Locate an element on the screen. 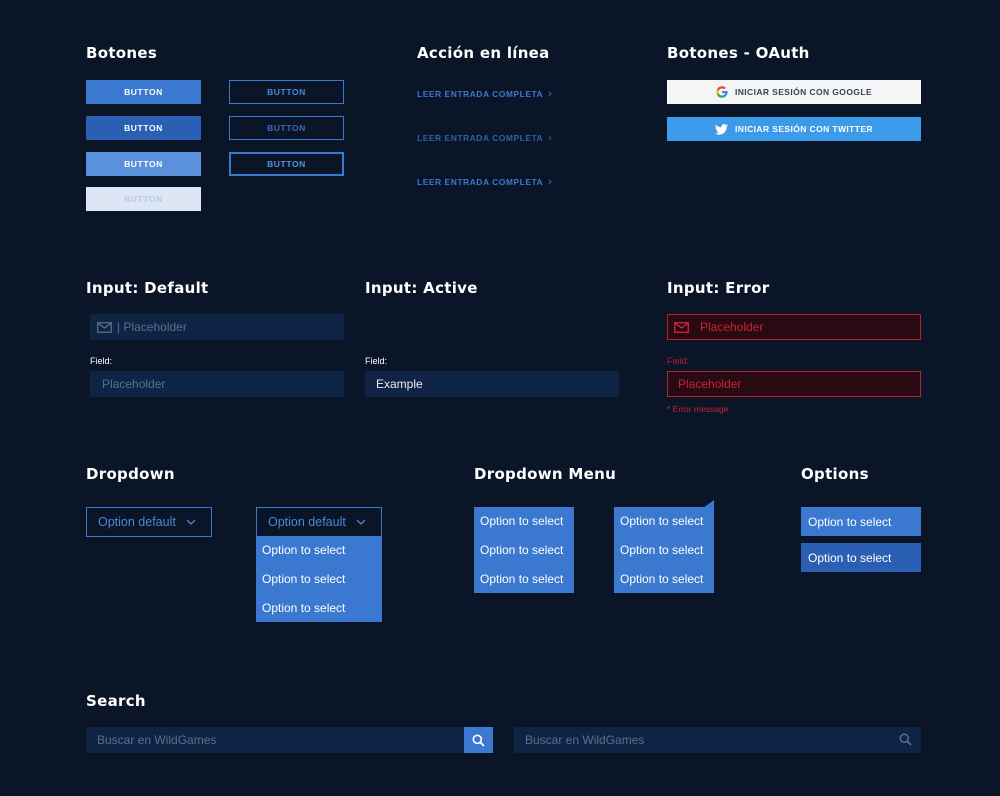 The image size is (1000, 796). email-input-error: Placeholder is located at coordinates (794, 327).